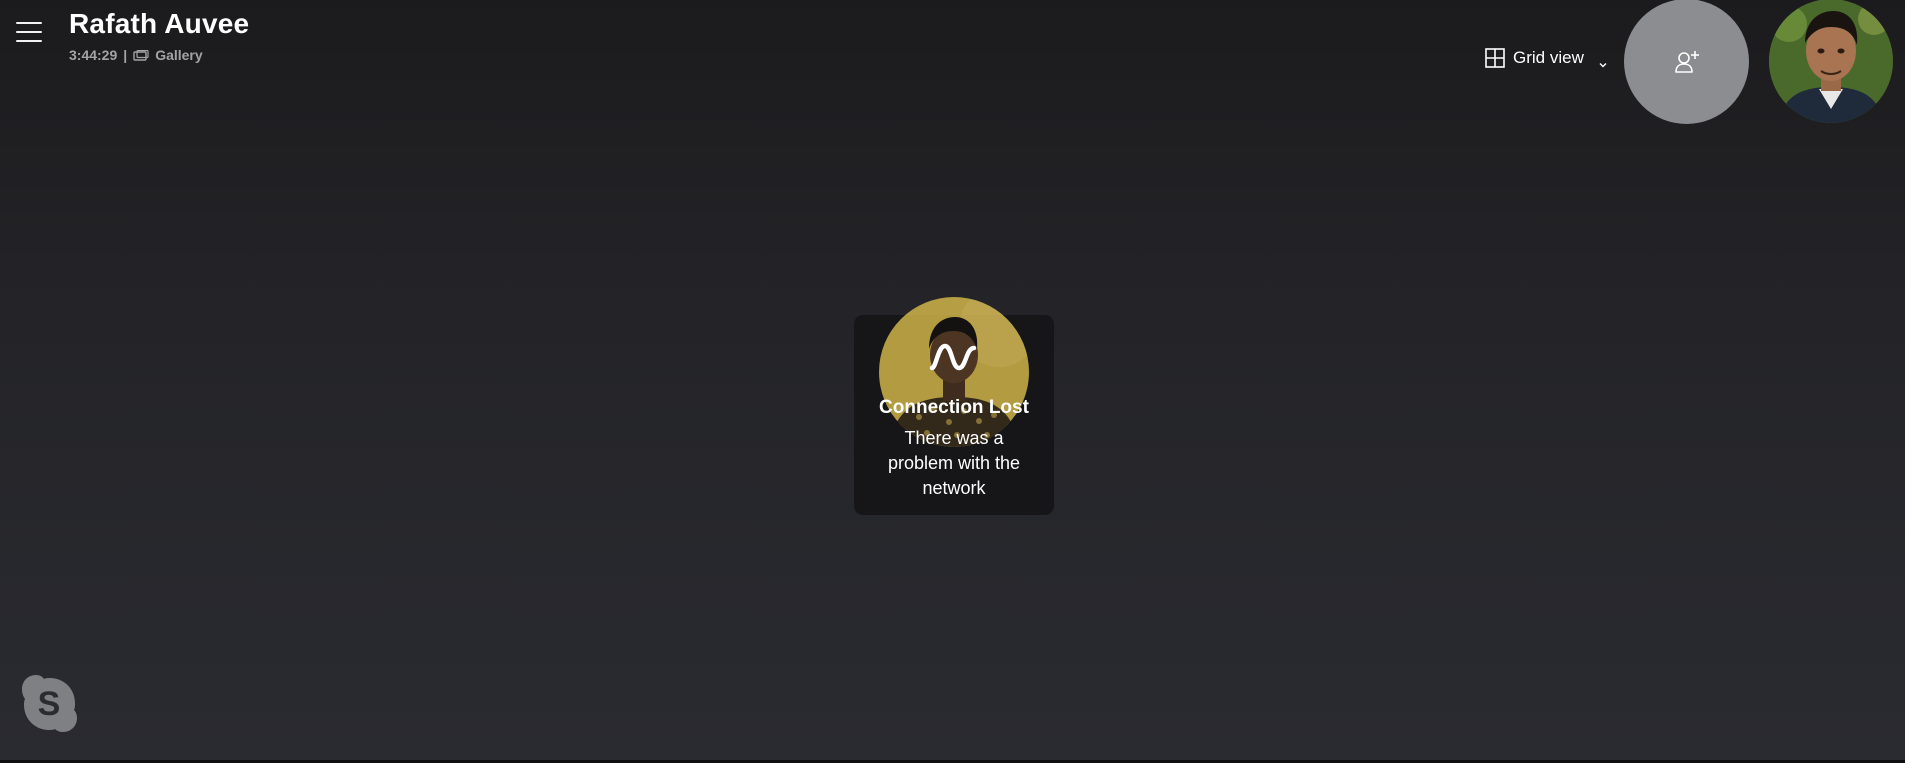 This screenshot has width=1905, height=763. What do you see at coordinates (141, 55) in the screenshot?
I see `gallery-icon` at bounding box center [141, 55].